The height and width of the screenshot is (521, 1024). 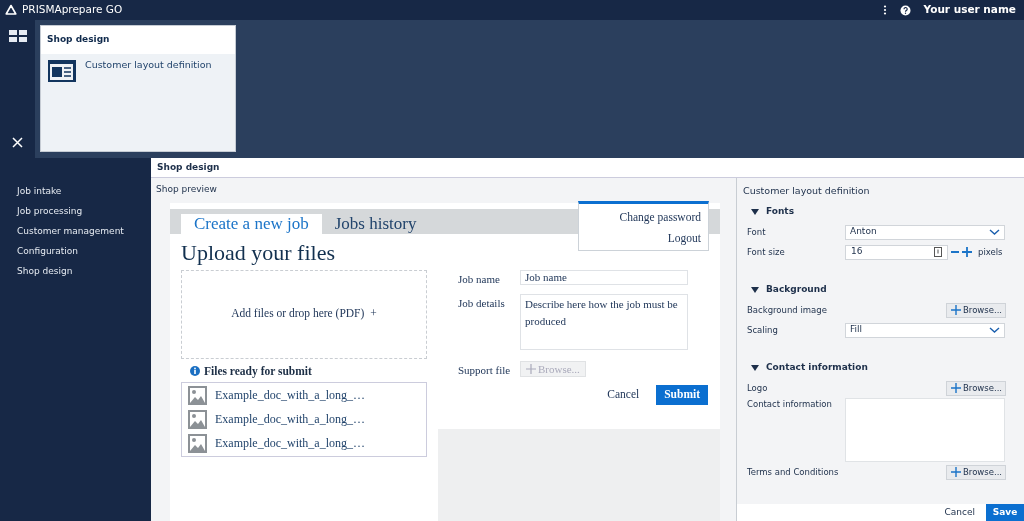 I want to click on field-value: 16, so click(x=857, y=252).